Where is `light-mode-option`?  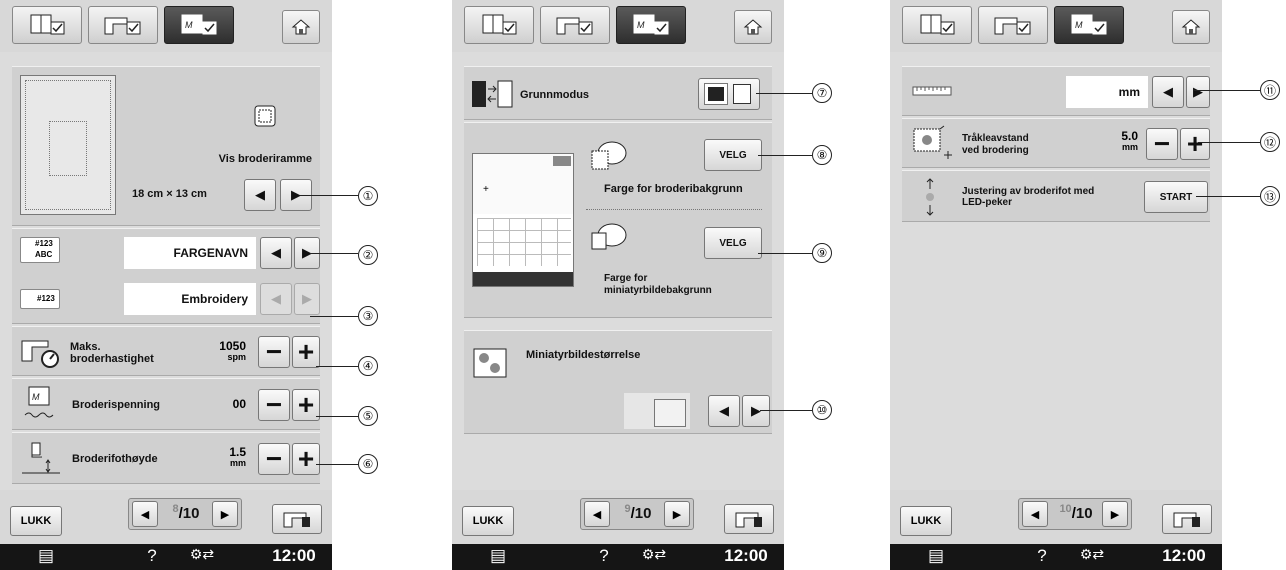
light-mode-option is located at coordinates (742, 94).